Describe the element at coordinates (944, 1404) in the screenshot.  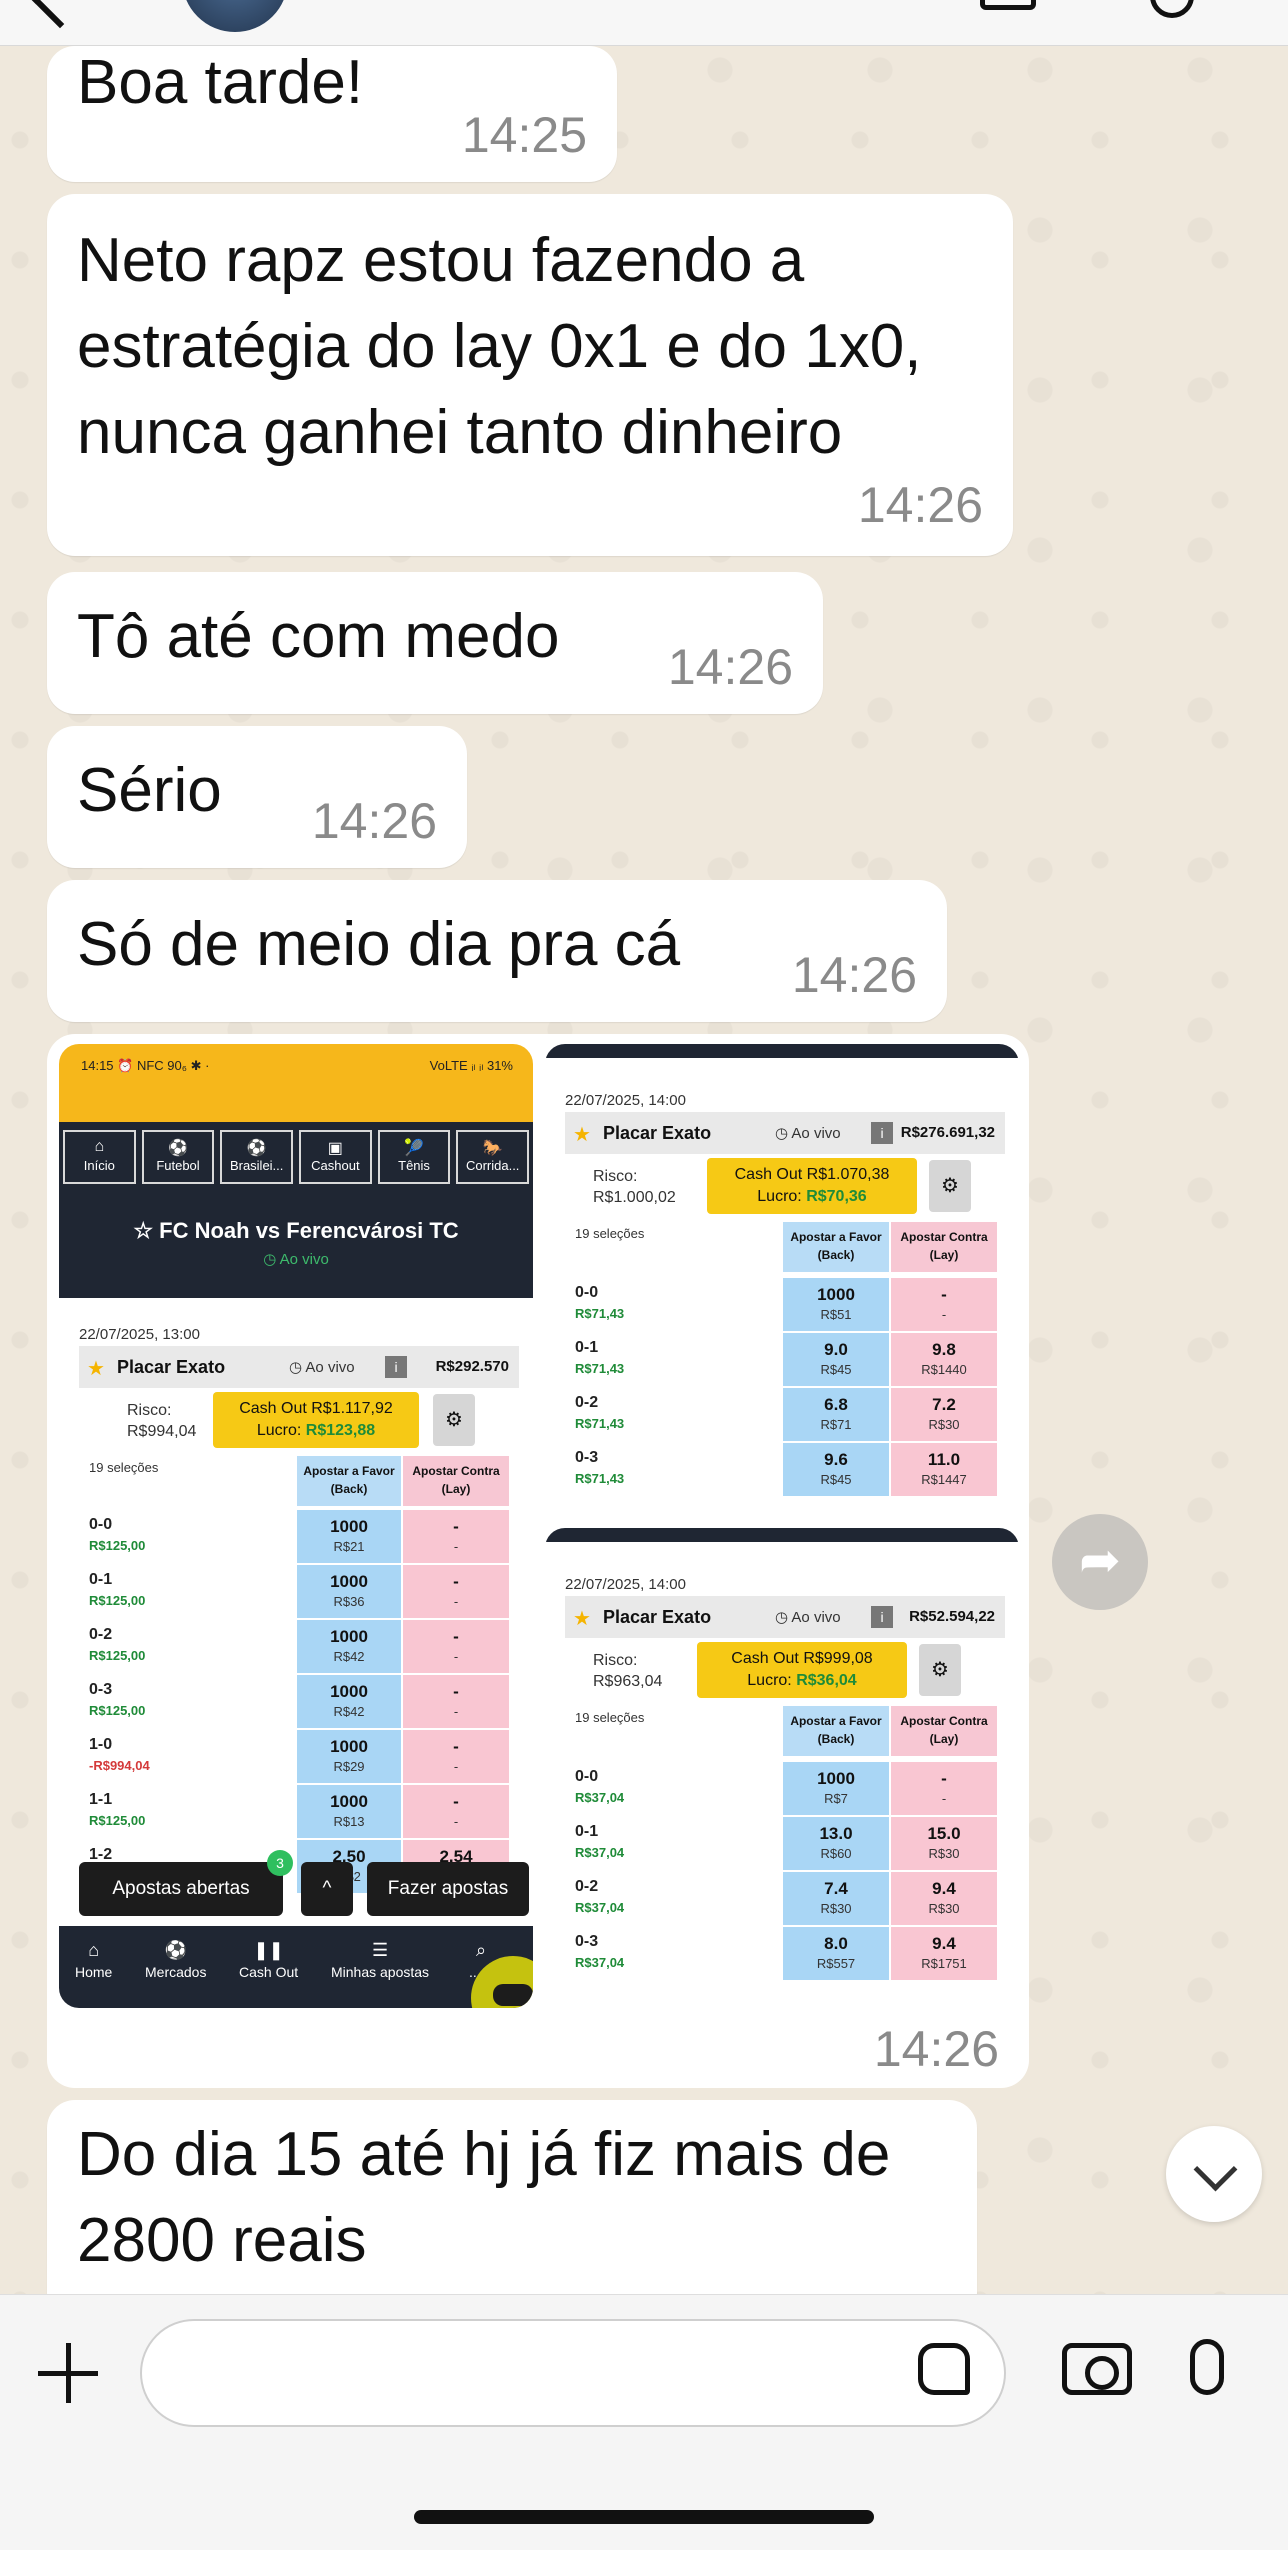
I see `lay-odds: 7.2` at that location.